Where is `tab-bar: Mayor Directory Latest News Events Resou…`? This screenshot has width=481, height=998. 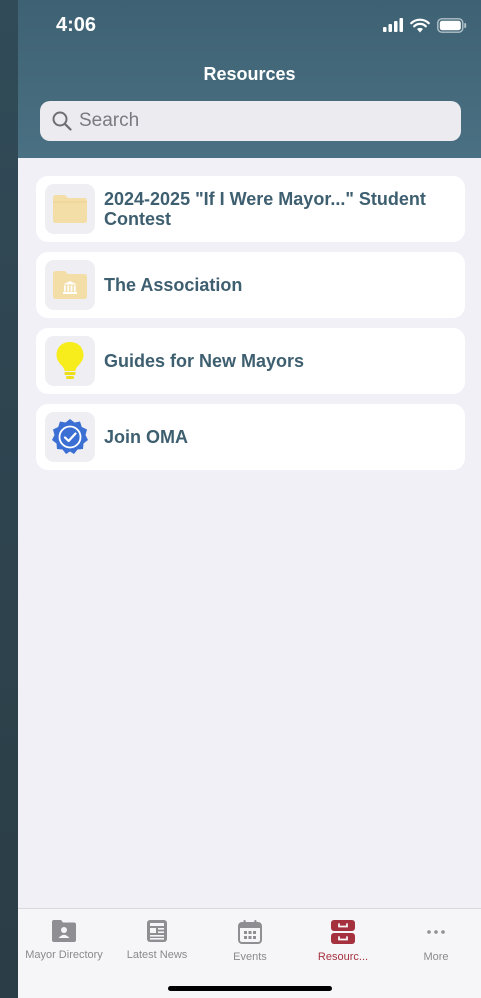
tab-bar: Mayor Directory Latest News Events Resou… is located at coordinates (249, 953).